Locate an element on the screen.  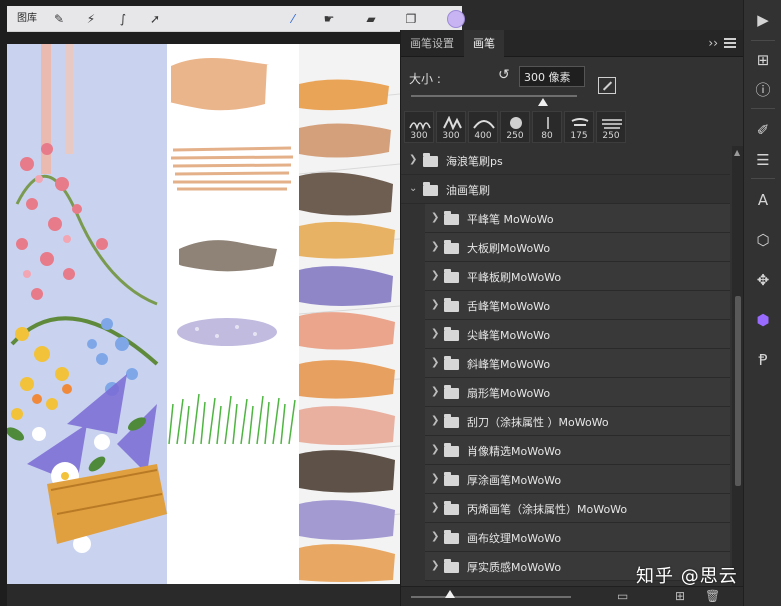
brush-subgroup-label: 平峰笔 MoWoWo is located at coordinates (510, 219).